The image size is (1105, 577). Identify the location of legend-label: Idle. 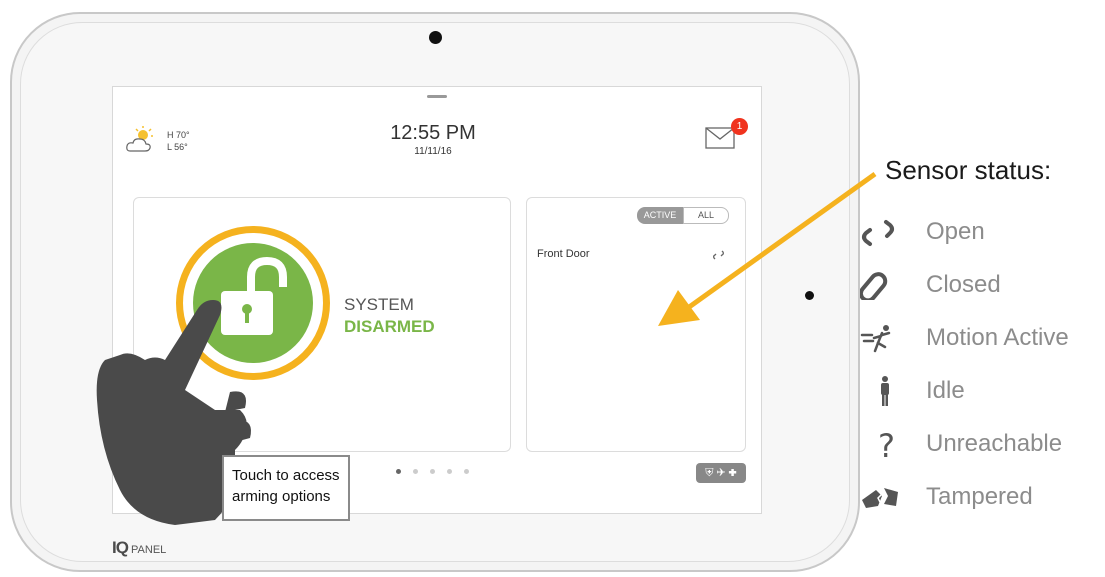
(945, 390).